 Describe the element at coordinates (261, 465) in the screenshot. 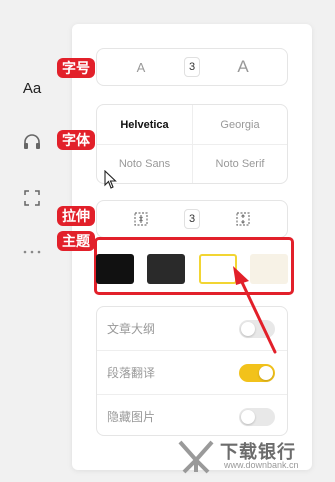

I see `watermark-url: www.downbank.cn` at that location.